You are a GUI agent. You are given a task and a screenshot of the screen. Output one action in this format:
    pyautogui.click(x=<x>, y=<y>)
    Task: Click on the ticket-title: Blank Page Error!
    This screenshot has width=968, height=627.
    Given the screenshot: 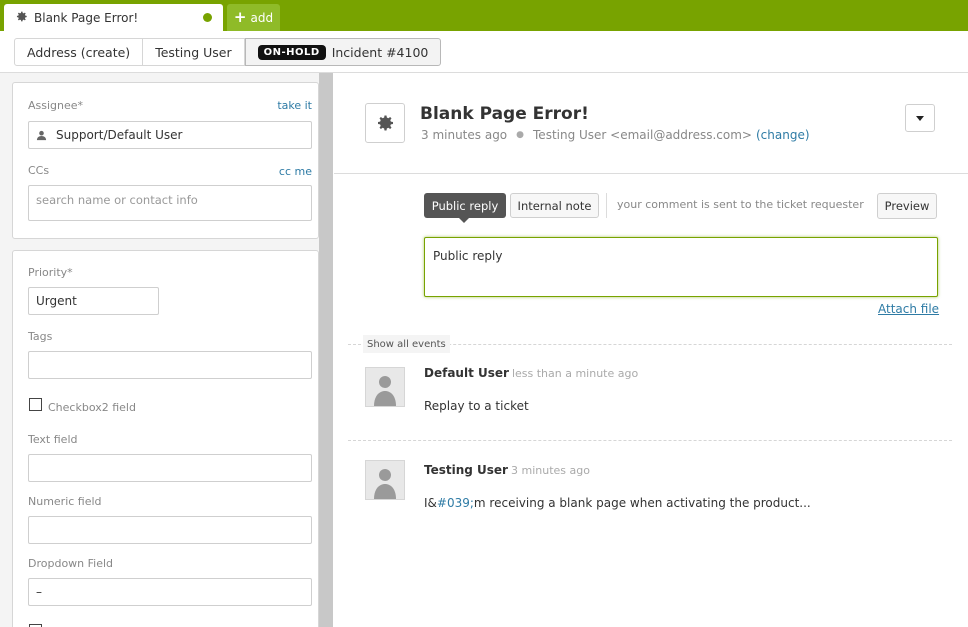 What is the action you would take?
    pyautogui.click(x=504, y=114)
    